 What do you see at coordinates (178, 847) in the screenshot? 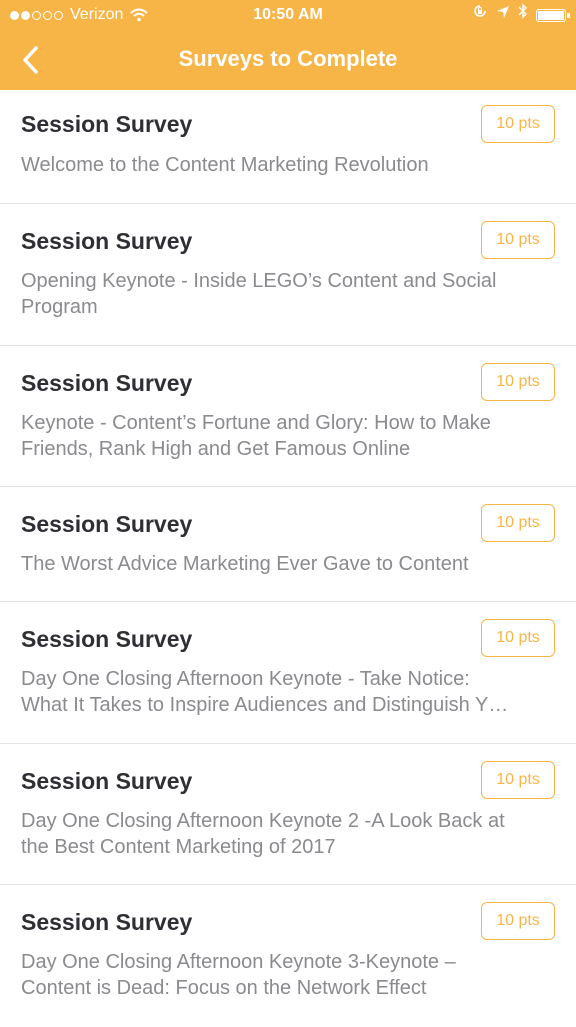
I see `survey-subtitle-line: the Best Content Marketing of 2017` at bounding box center [178, 847].